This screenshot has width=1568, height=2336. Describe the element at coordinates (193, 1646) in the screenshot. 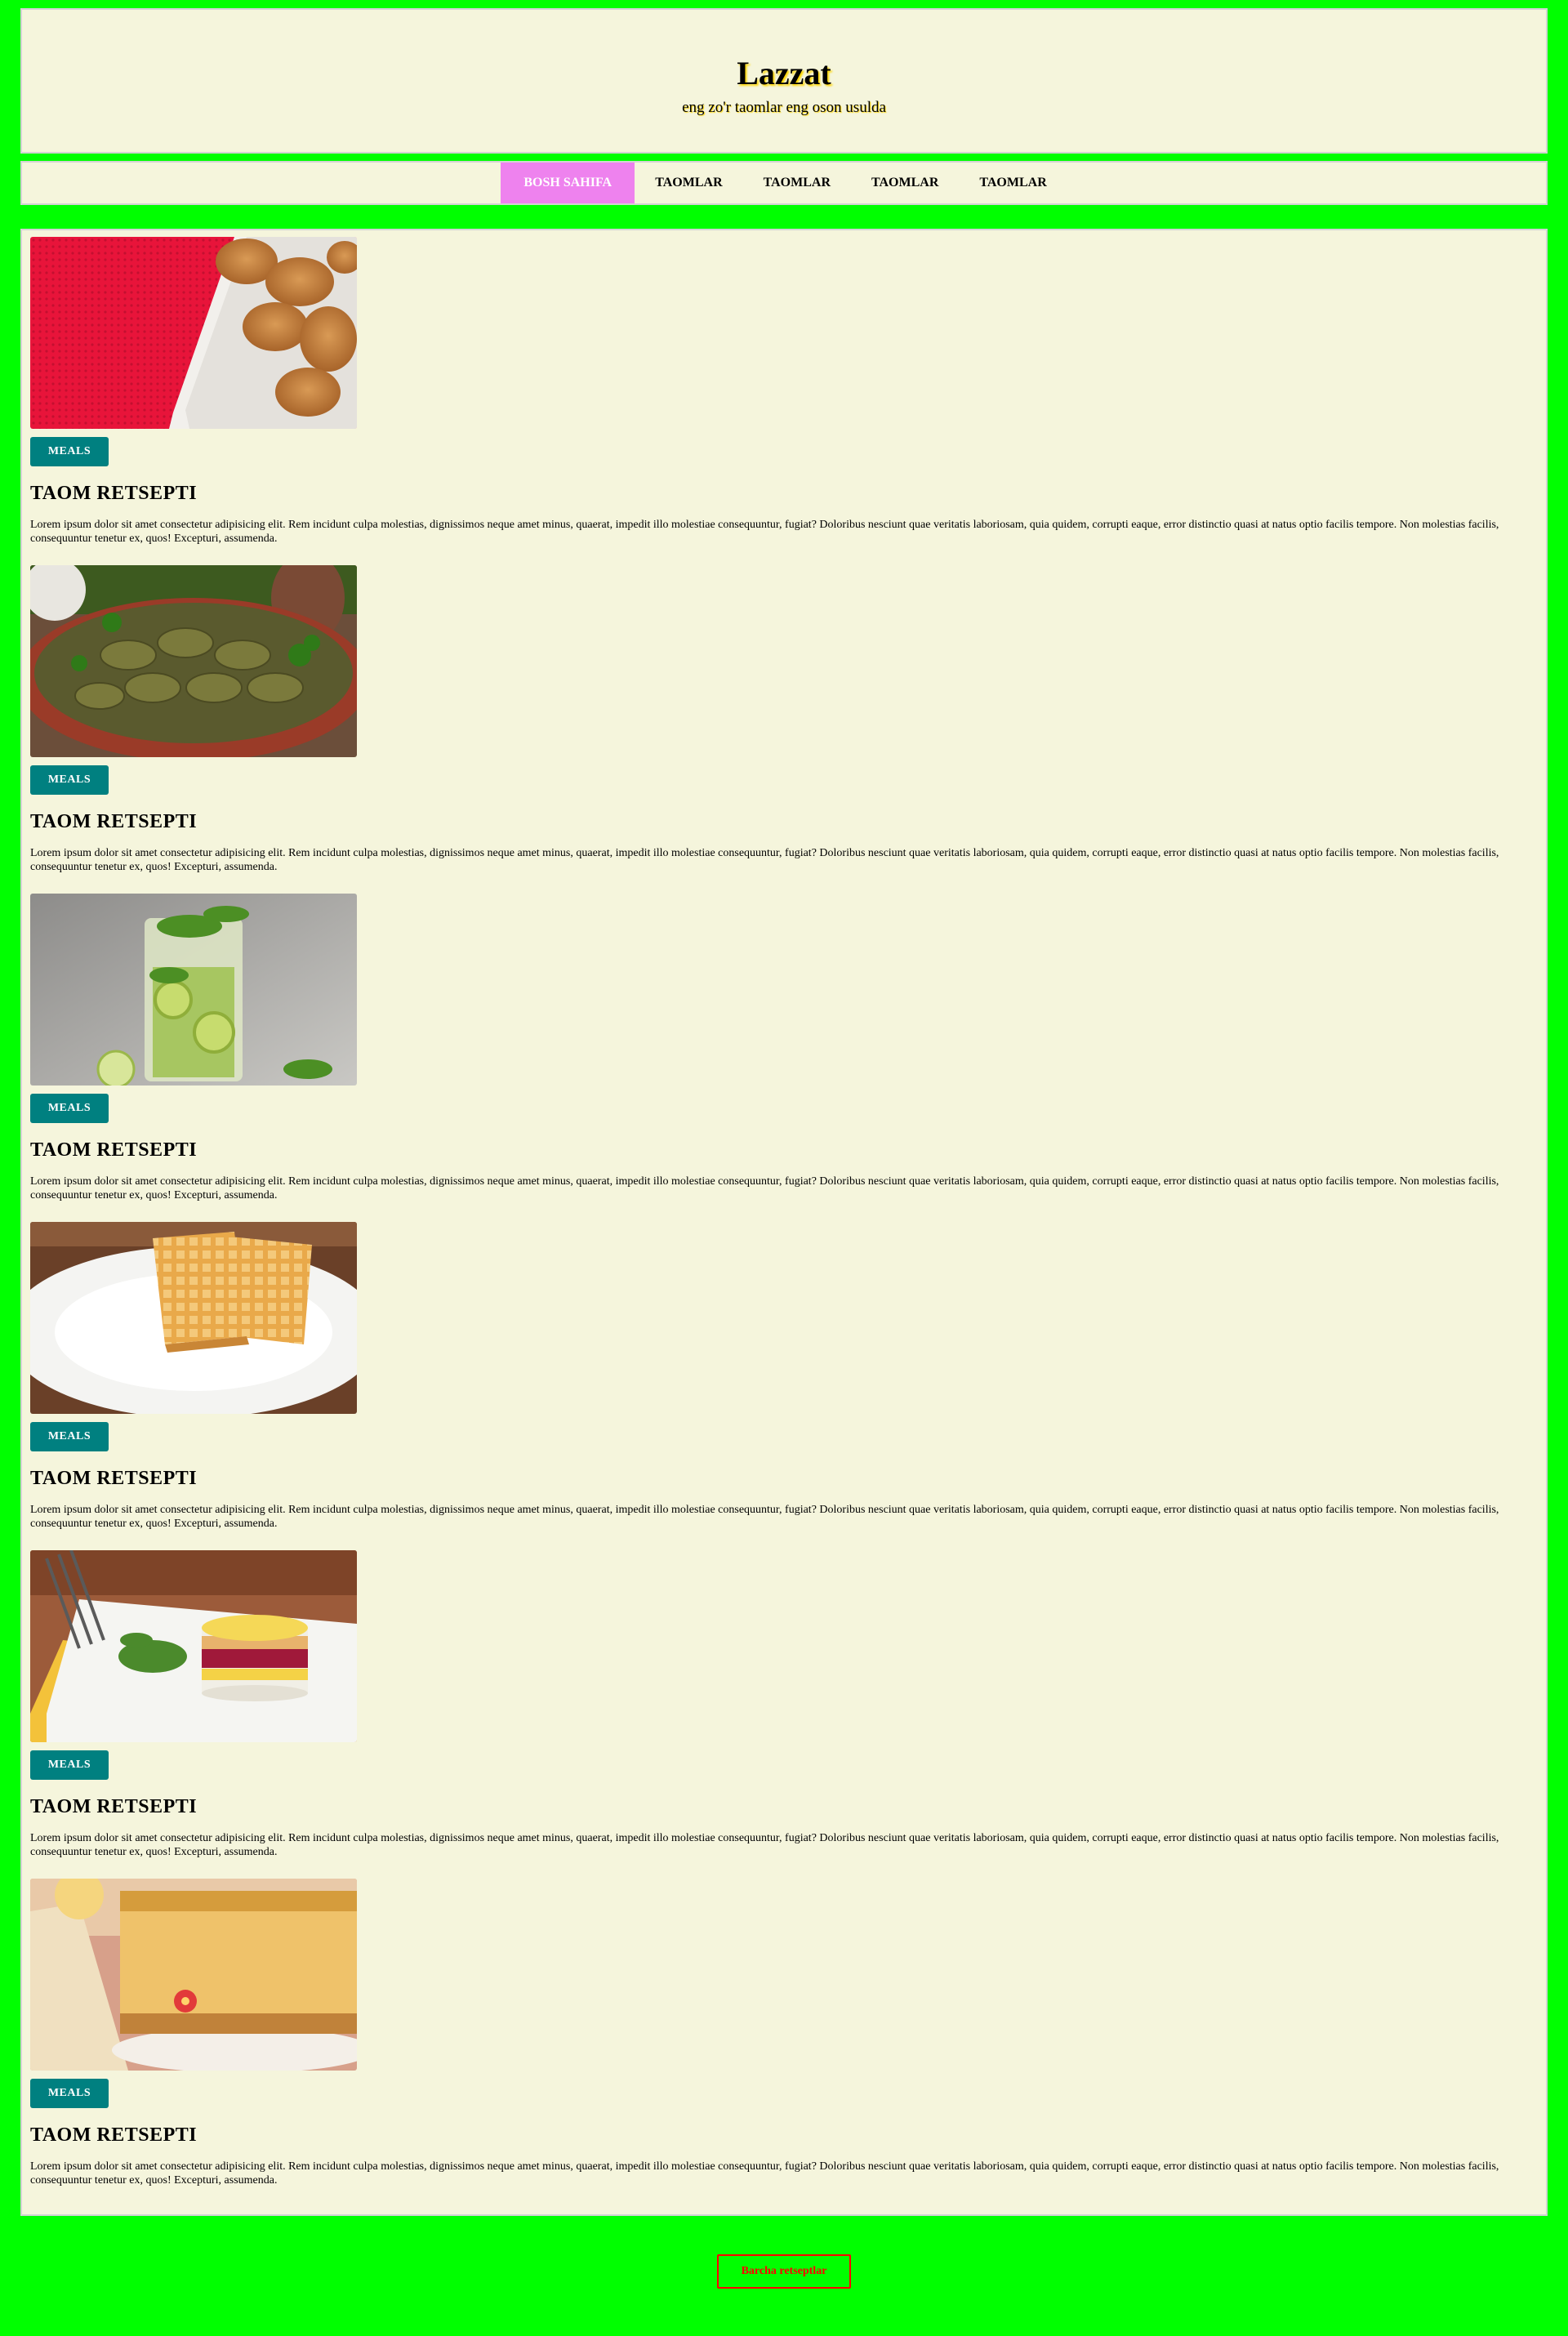

I see `layered-salad-image` at that location.